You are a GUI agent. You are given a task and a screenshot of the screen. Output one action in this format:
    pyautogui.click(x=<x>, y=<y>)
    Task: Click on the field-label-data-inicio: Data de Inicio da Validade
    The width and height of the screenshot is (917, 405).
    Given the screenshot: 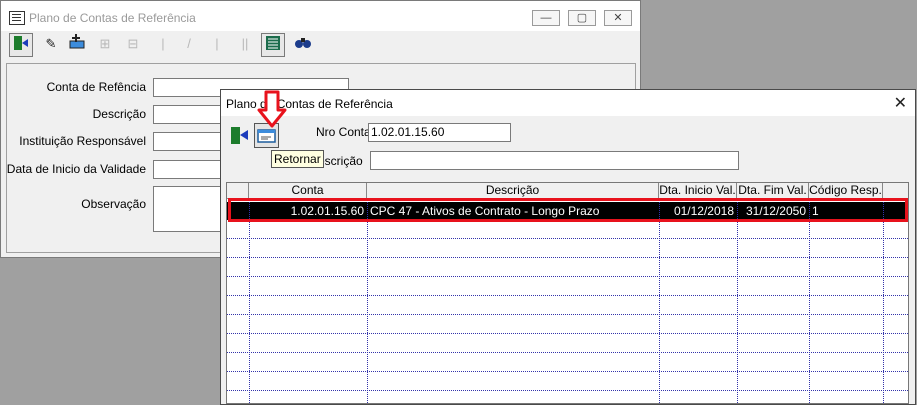 What is the action you would take?
    pyautogui.click(x=76, y=169)
    